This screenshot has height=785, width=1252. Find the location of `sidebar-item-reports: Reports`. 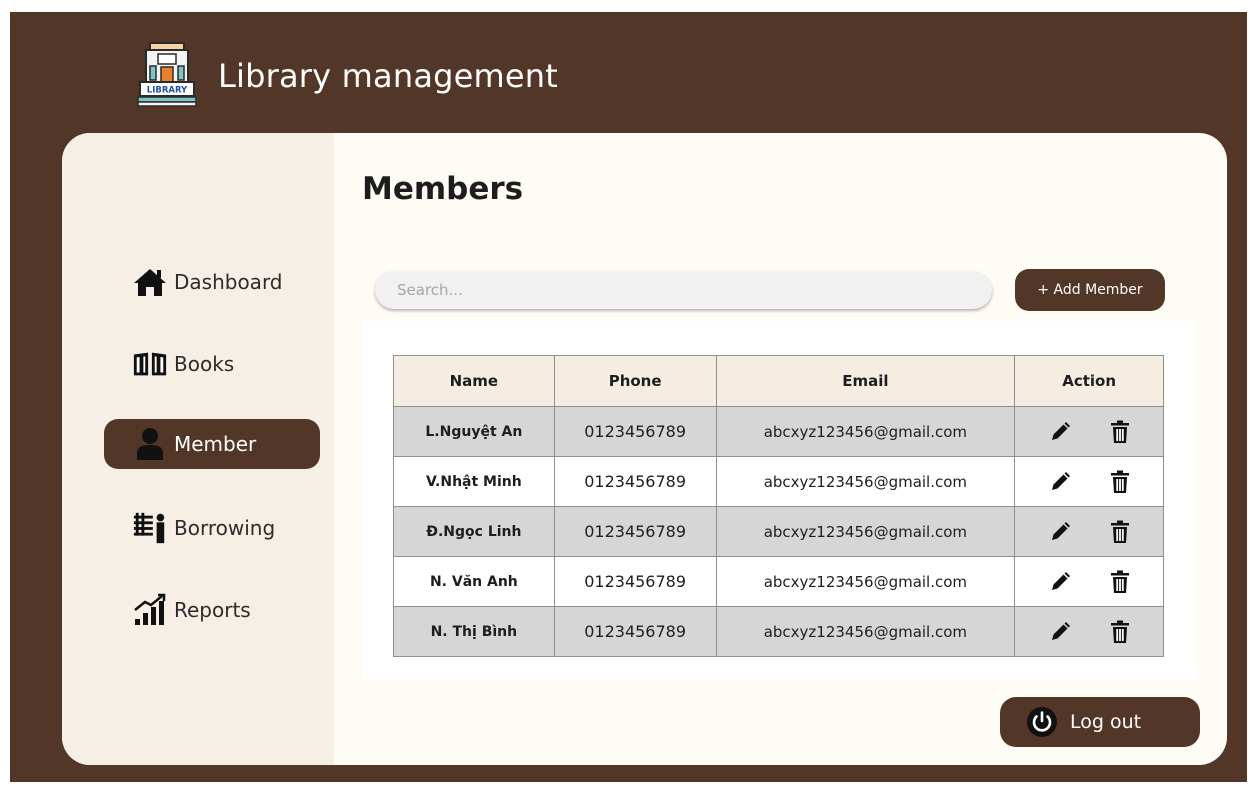

sidebar-item-reports: Reports is located at coordinates (212, 610).